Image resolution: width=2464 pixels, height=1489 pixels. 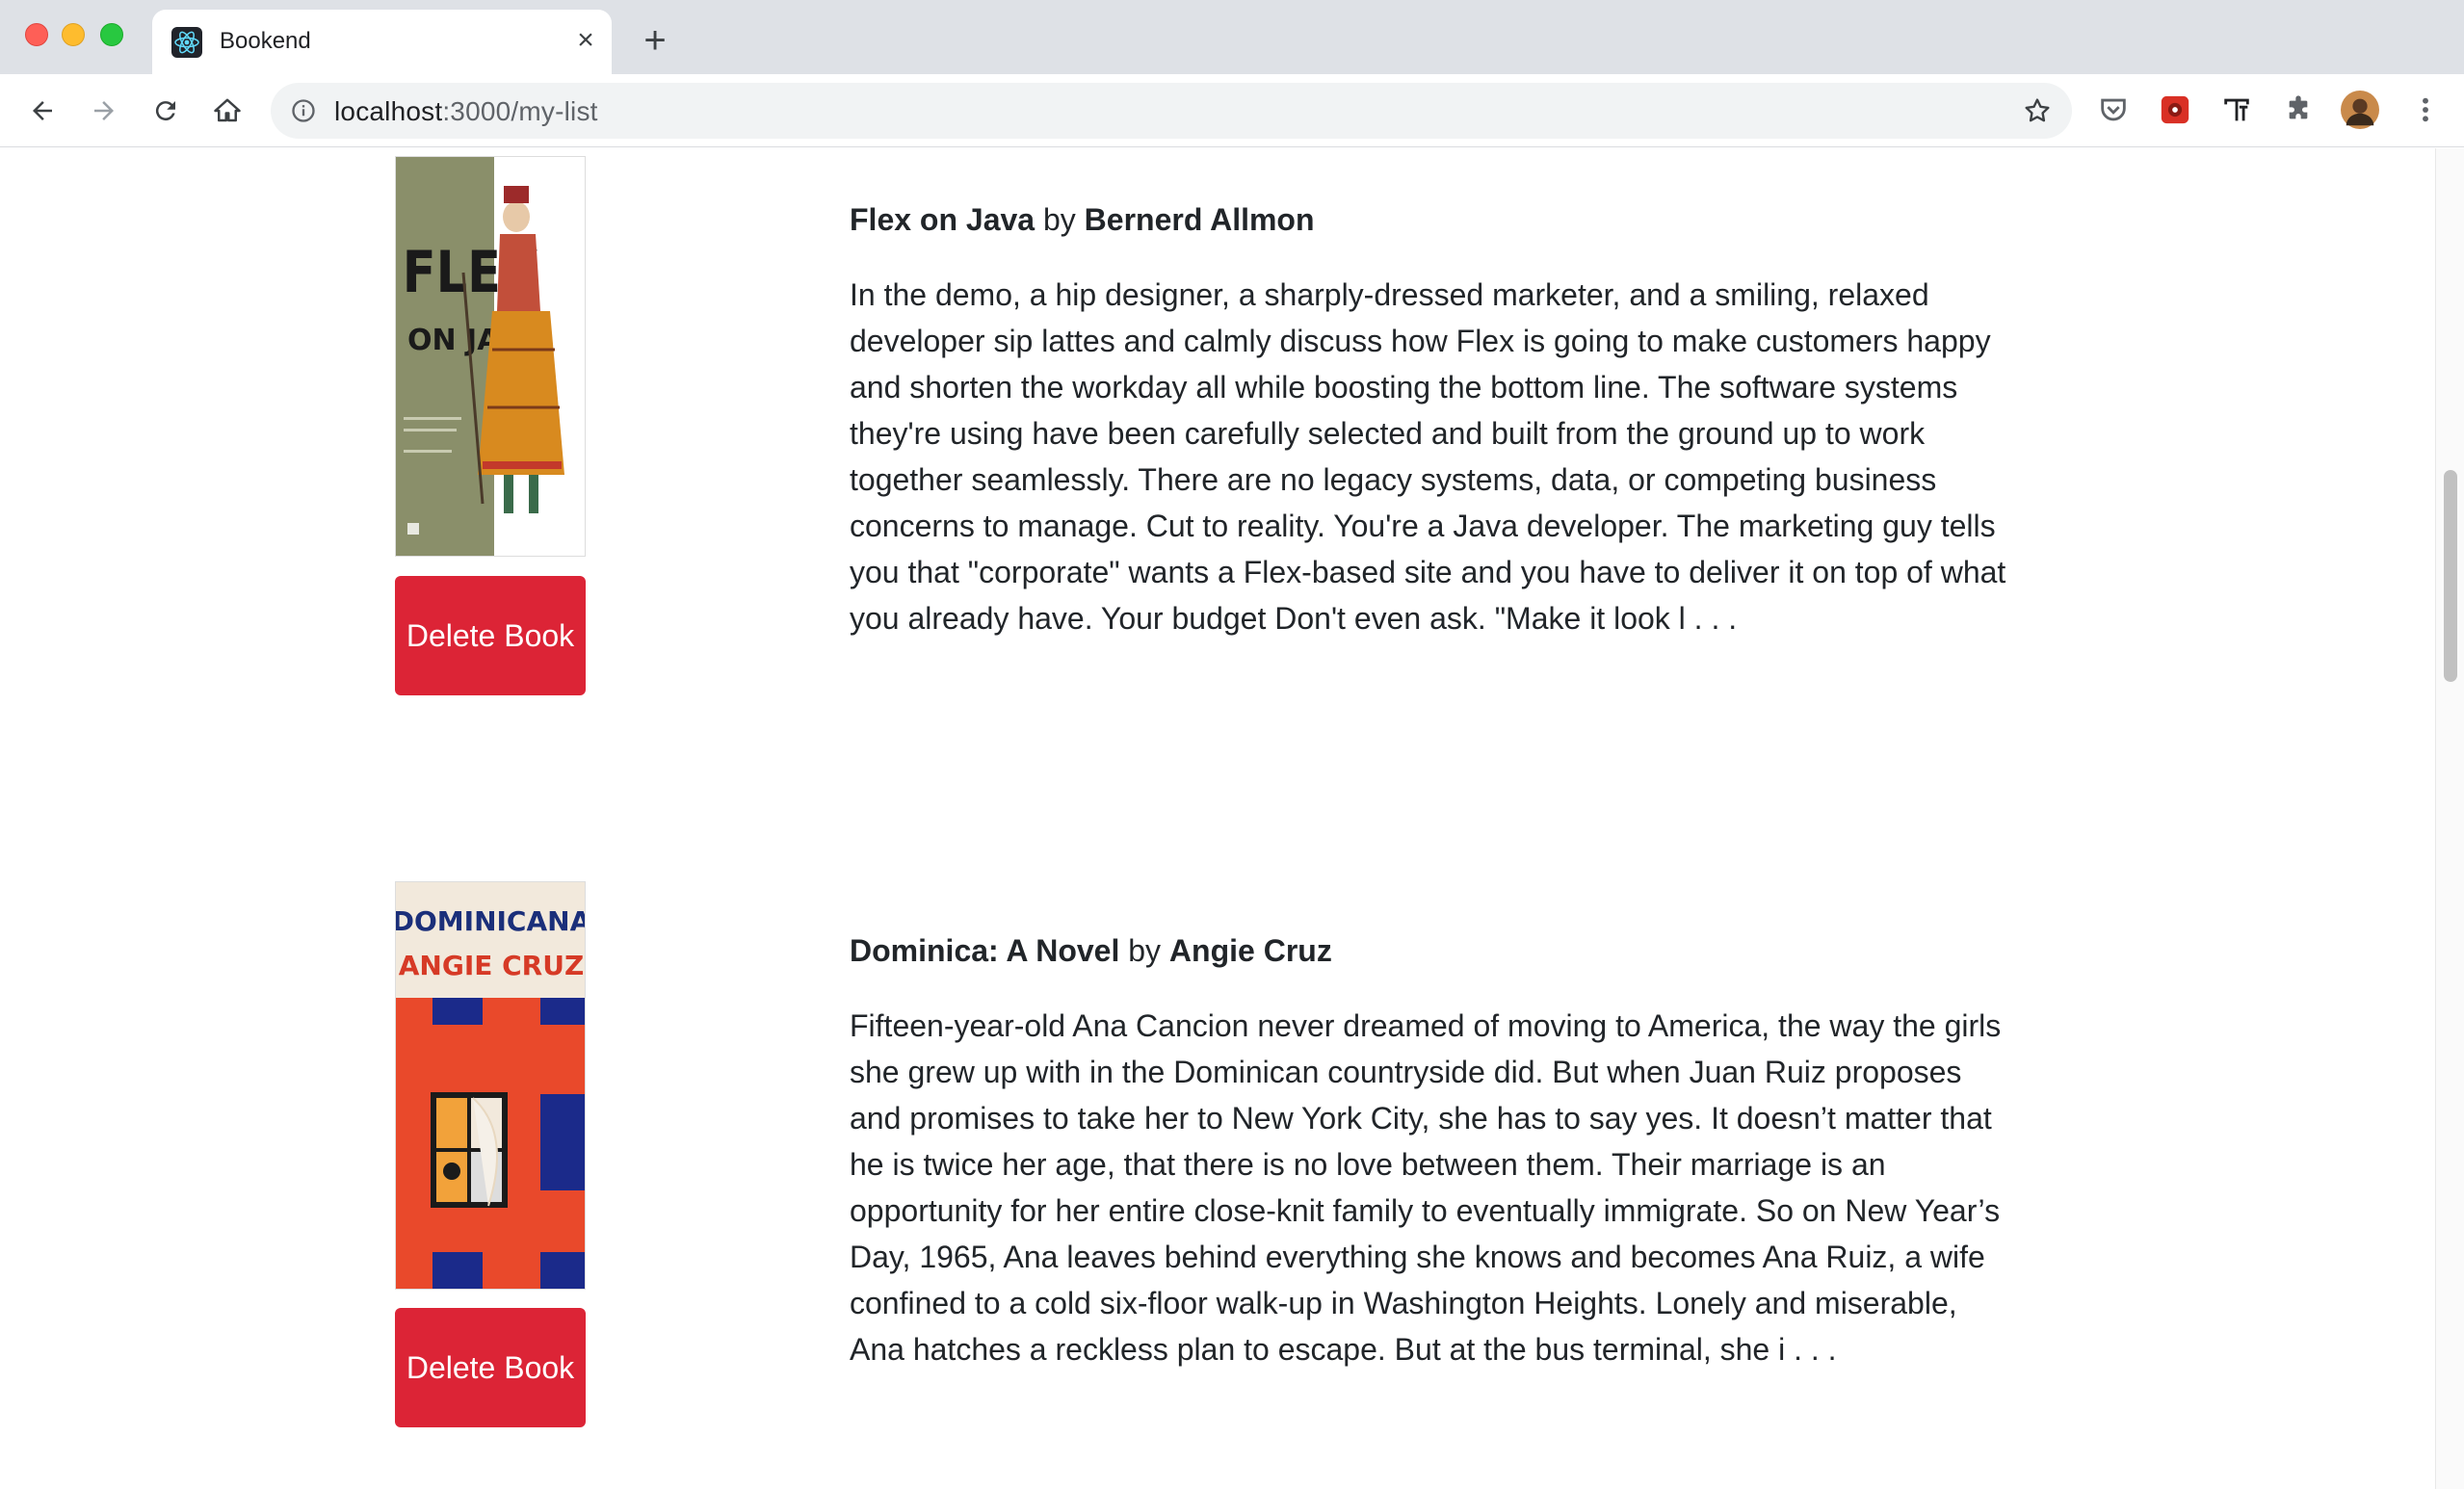 I want to click on book-title: Flex on Java, so click(x=943, y=219).